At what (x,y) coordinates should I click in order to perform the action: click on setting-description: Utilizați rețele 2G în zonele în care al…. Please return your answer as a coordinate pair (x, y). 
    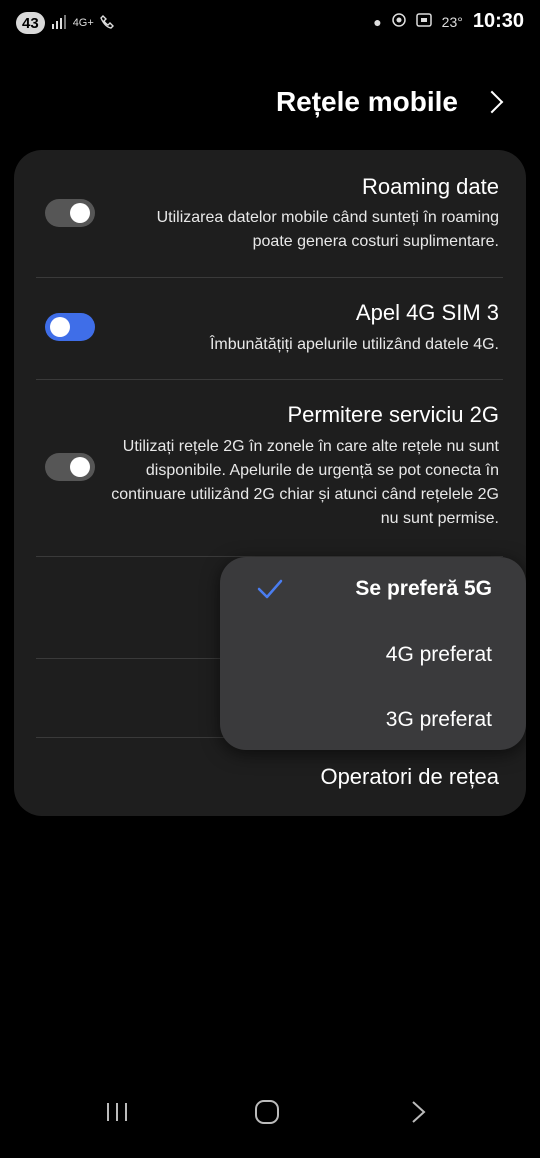
    Looking at the image, I should click on (305, 482).